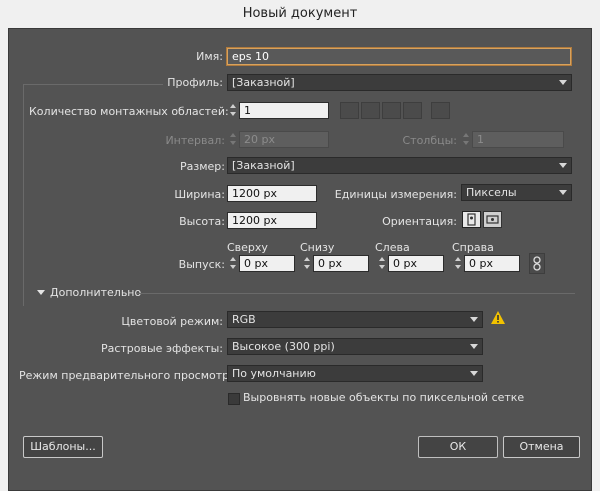  Describe the element at coordinates (541, 447) in the screenshot. I see `cancel-button: Отмена` at that location.